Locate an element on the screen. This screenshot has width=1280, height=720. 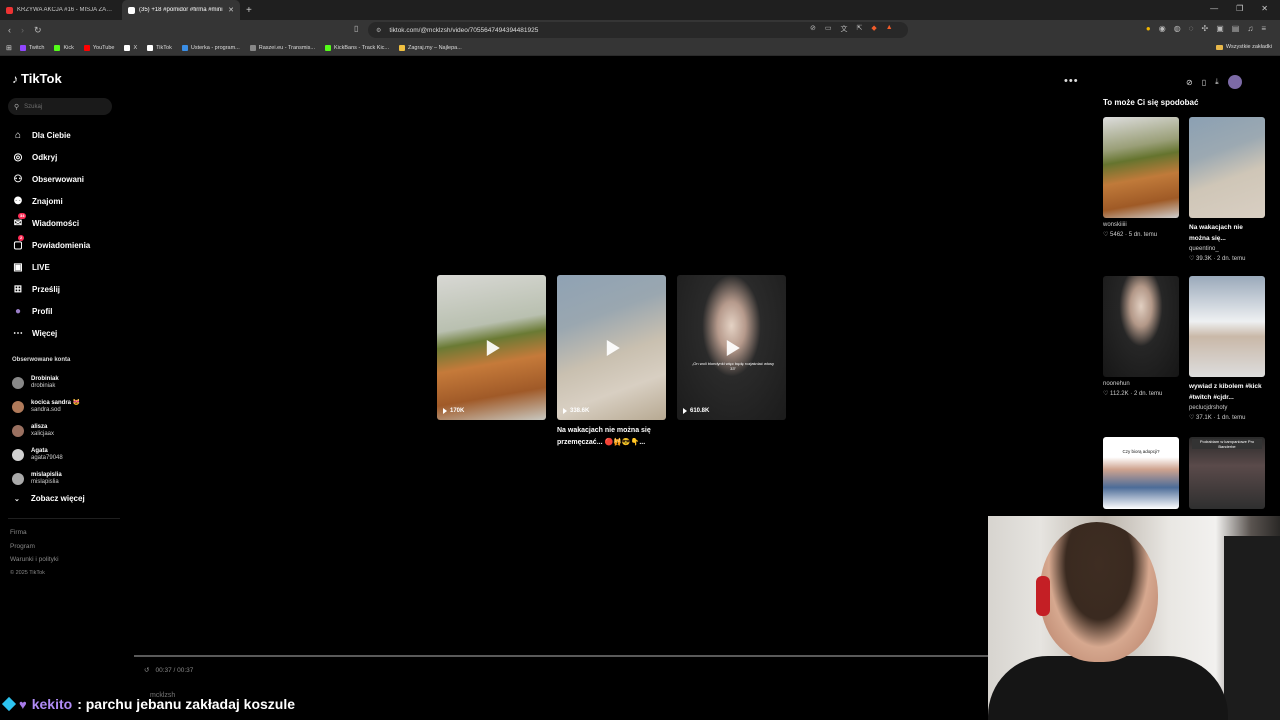
all-bookmarks: Wszystkie zakładki is located at coordinates (1243, 47).